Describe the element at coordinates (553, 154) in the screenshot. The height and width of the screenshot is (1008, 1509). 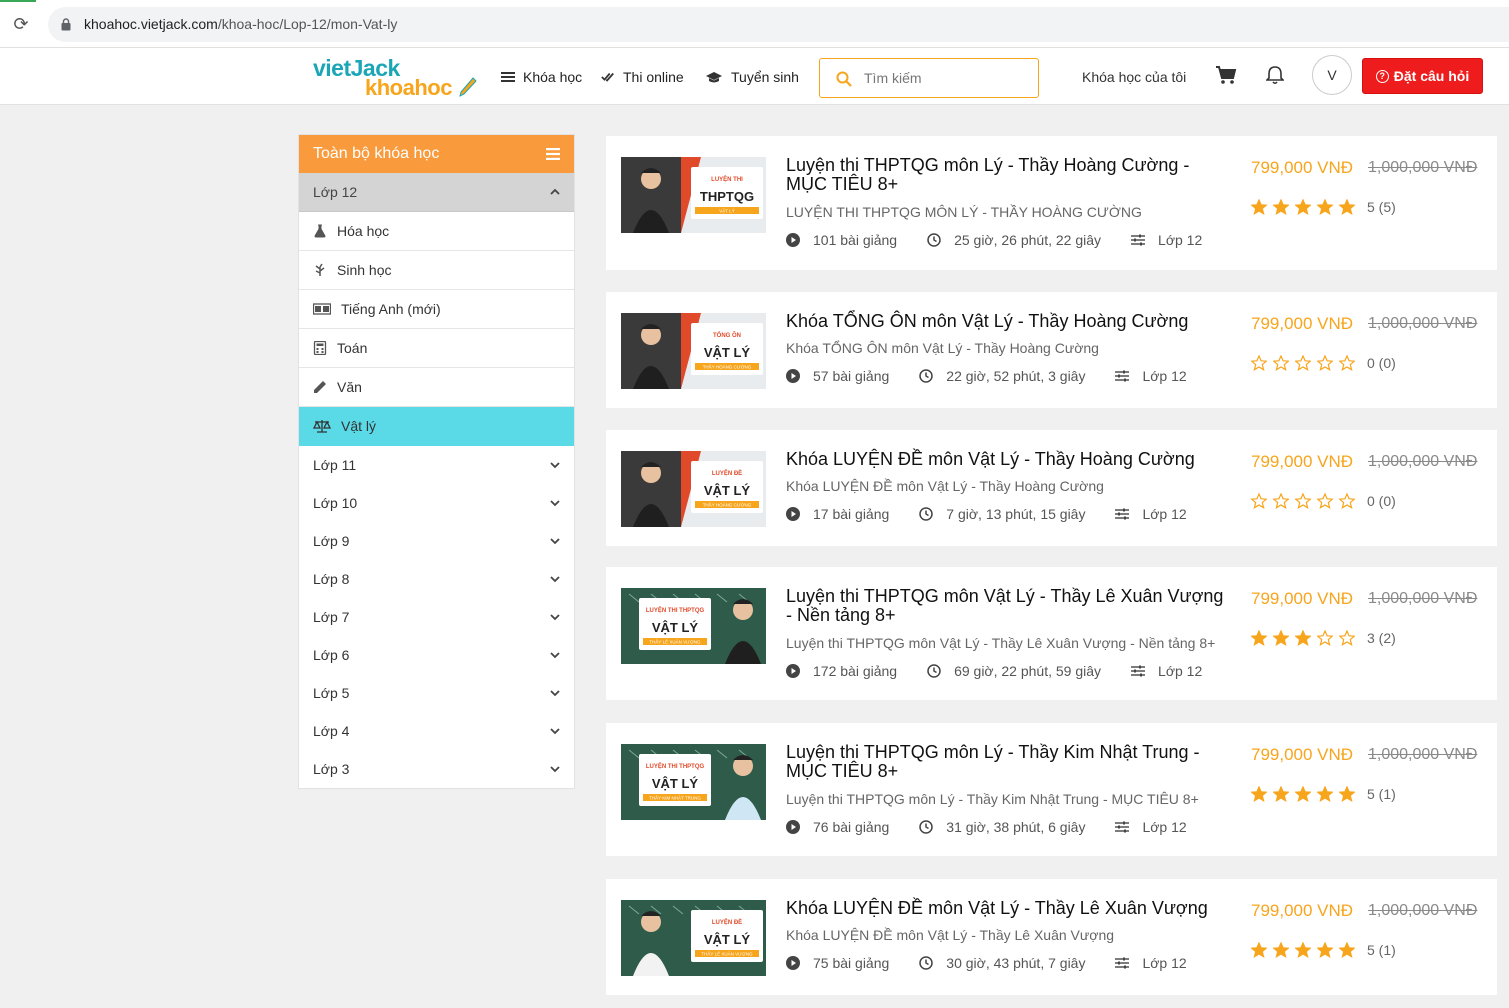
I see `hamburger-icon` at that location.